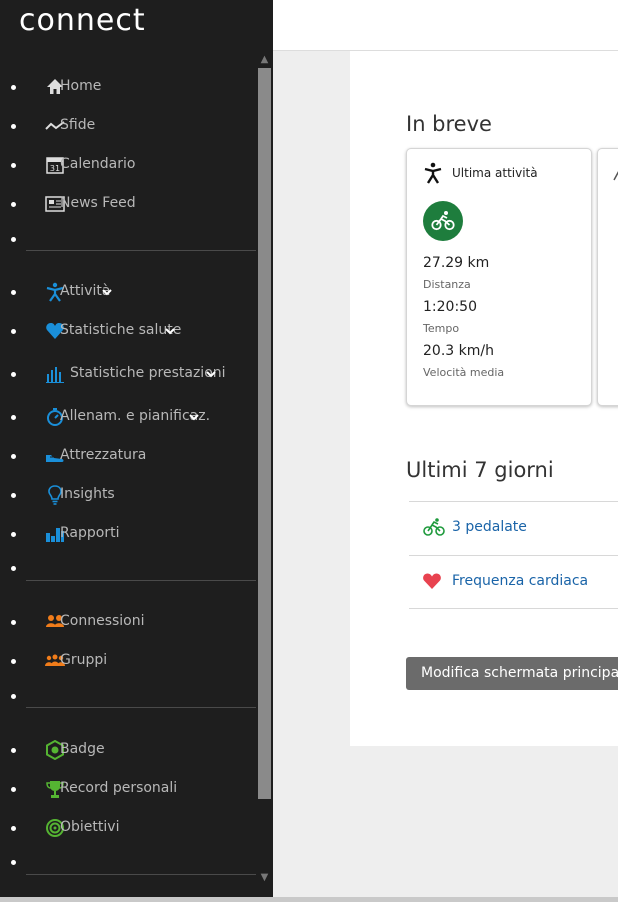 This screenshot has height=902, width=618. Describe the element at coordinates (82, 749) in the screenshot. I see `sidebar-item-label: Badge` at that location.